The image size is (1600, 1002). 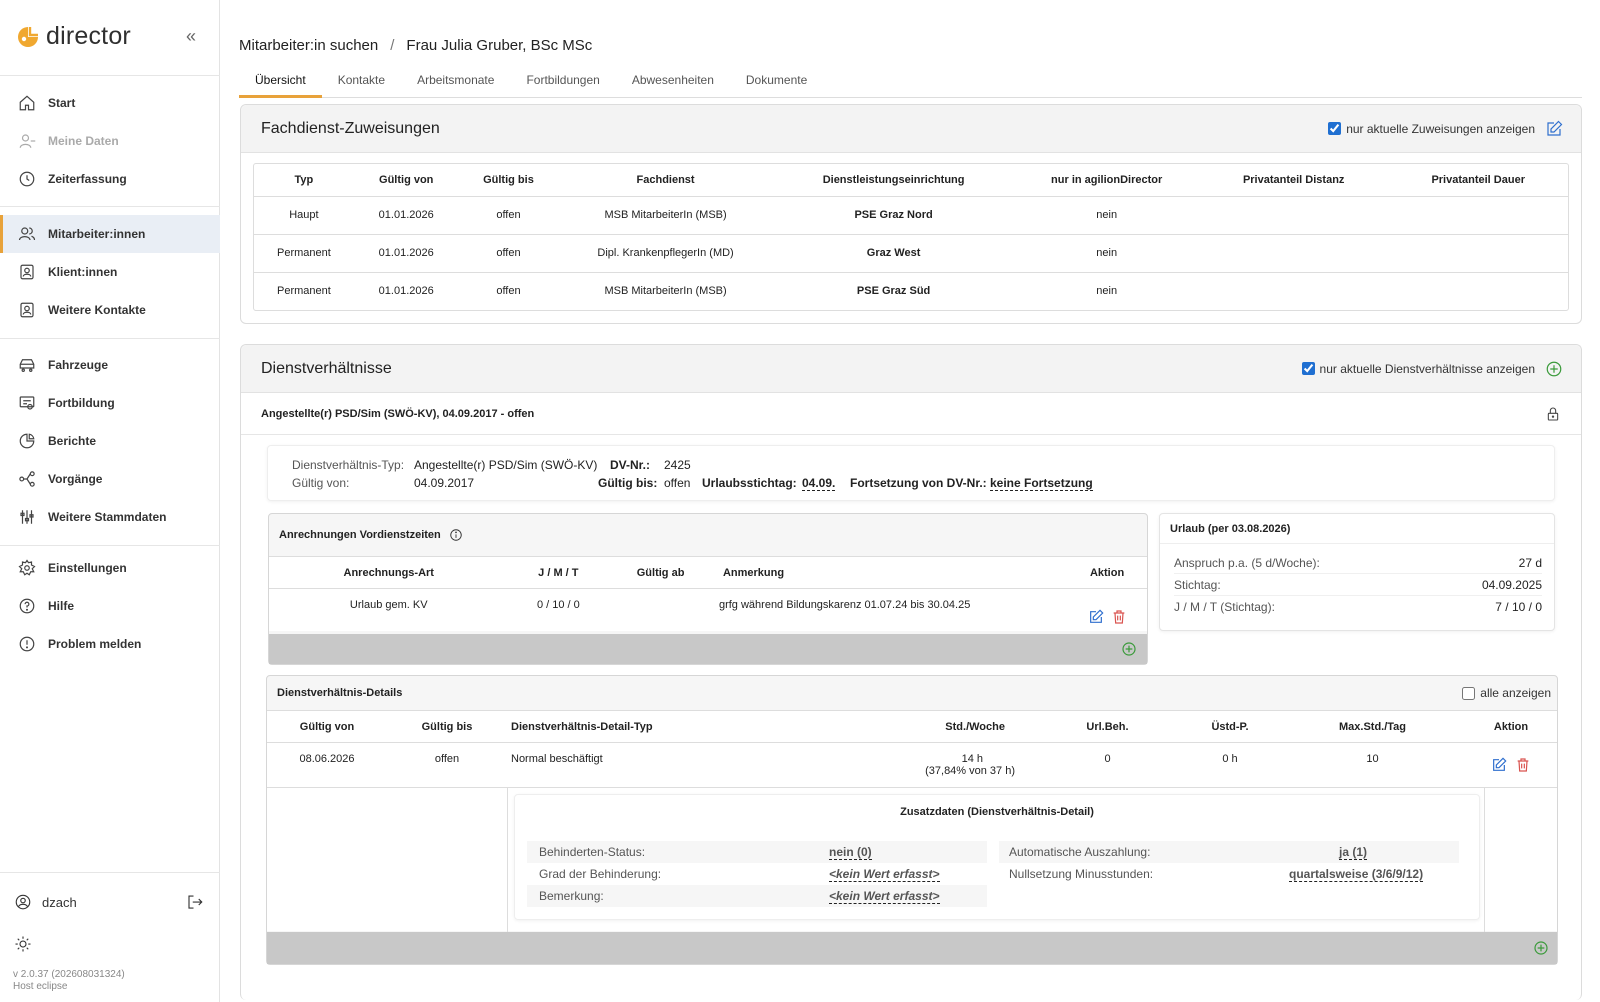 What do you see at coordinates (1247, 562) in the screenshot?
I see `urlaub-label: Anspruch p.a. (5 d/Woche):` at bounding box center [1247, 562].